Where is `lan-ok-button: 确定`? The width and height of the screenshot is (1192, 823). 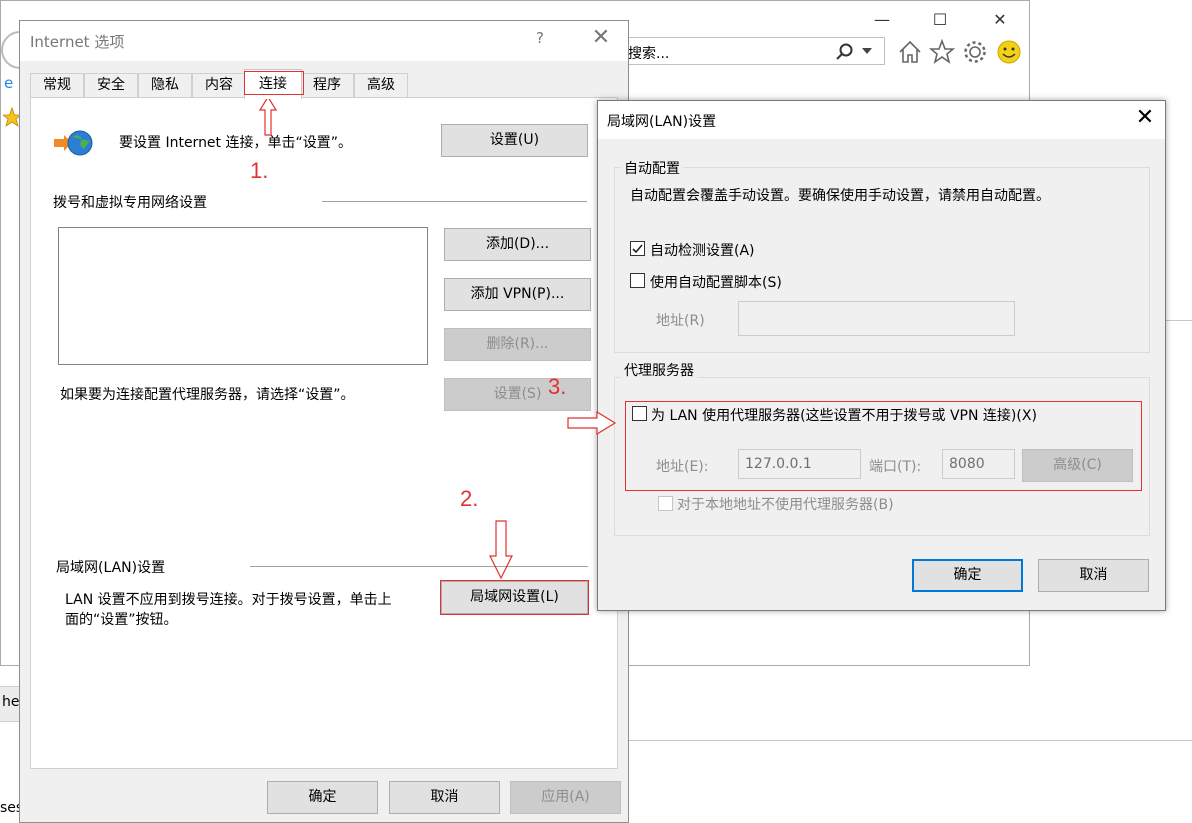 lan-ok-button: 确定 is located at coordinates (967, 575).